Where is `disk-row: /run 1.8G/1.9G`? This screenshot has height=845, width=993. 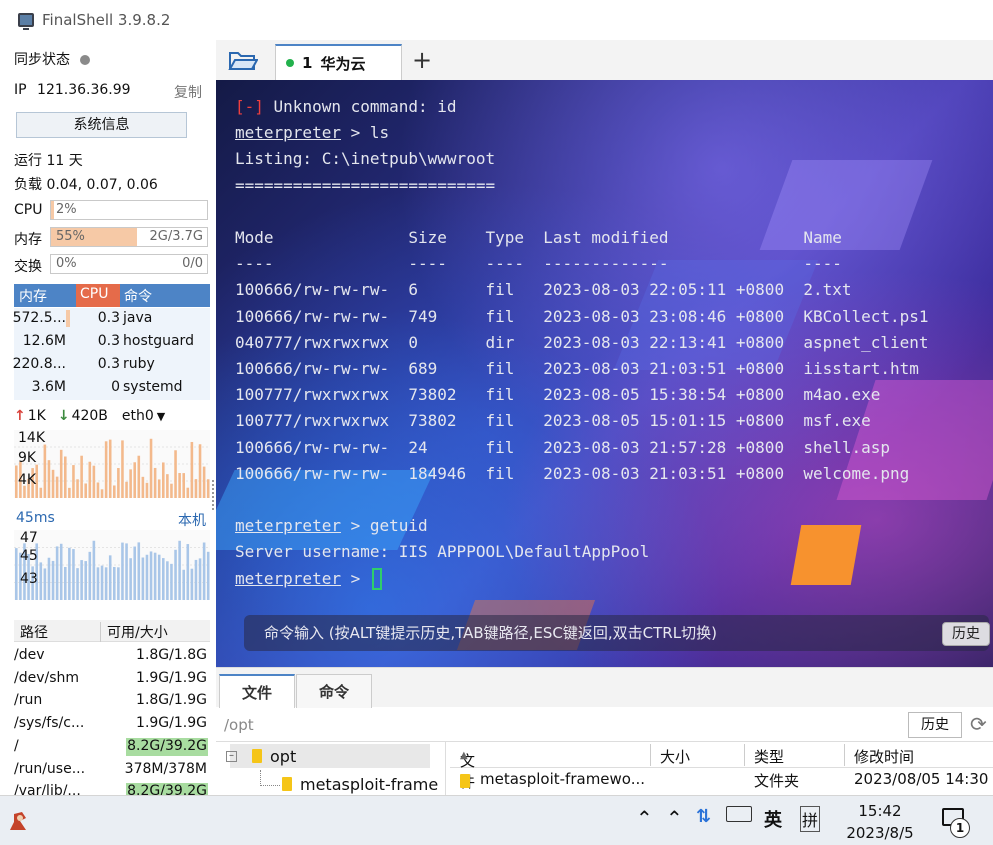
disk-row: /run 1.8G/1.9G is located at coordinates (112, 700).